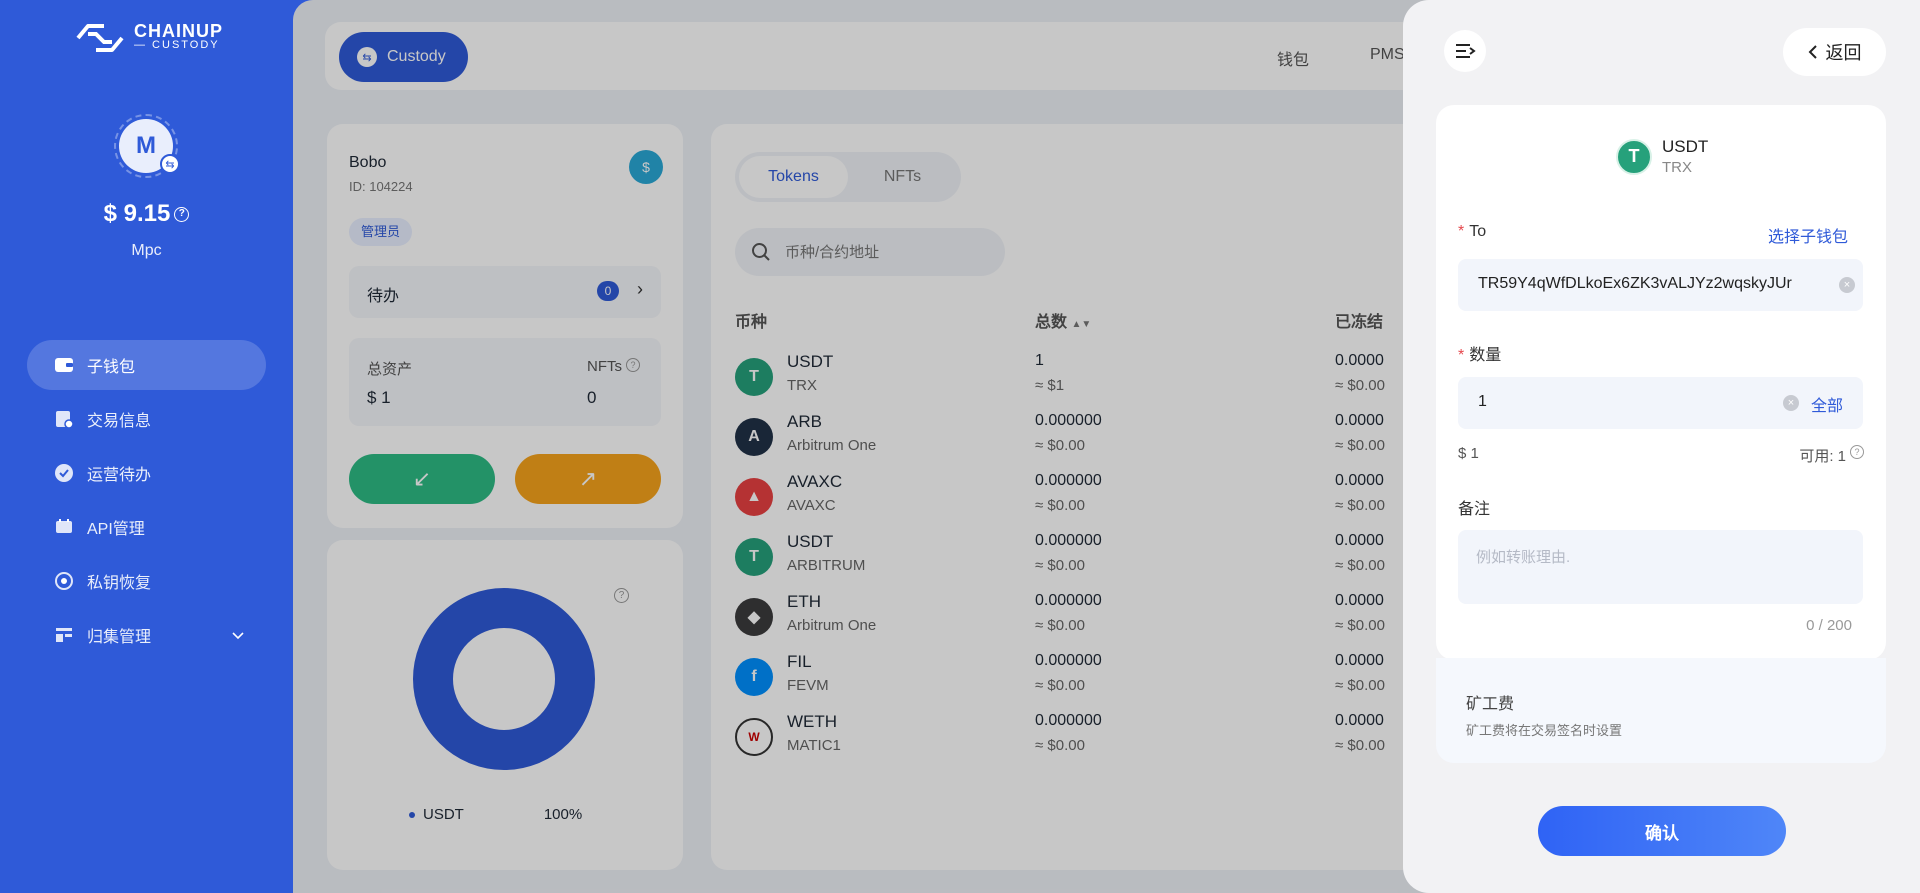  What do you see at coordinates (147, 146) in the screenshot?
I see `avatar: M ⇆` at bounding box center [147, 146].